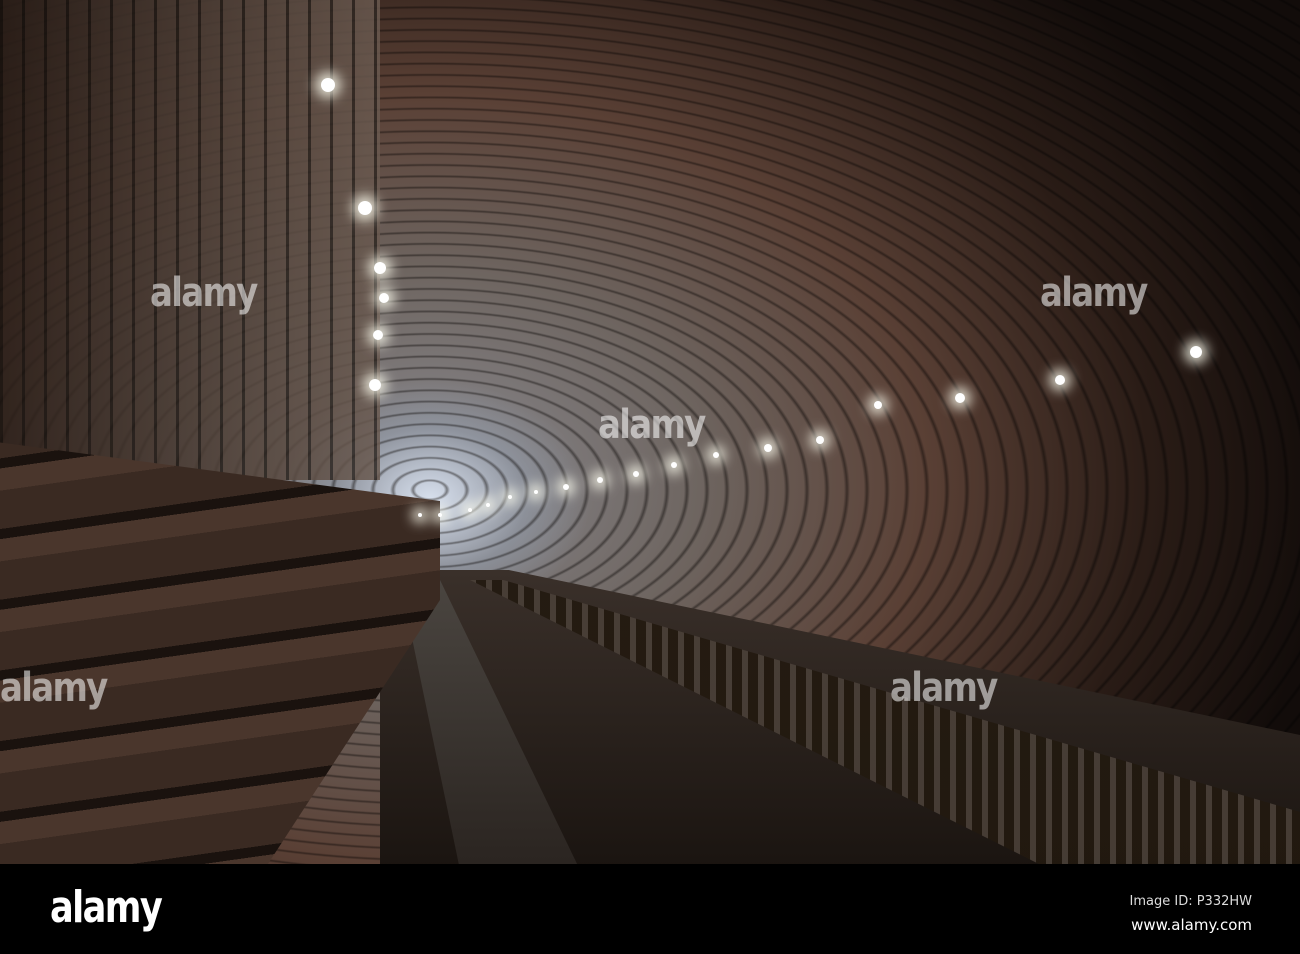 The width and height of the screenshot is (1300, 954). What do you see at coordinates (650, 909) in the screenshot?
I see `footer-bar: alamy Image ID: P332HW www.alamy.com` at bounding box center [650, 909].